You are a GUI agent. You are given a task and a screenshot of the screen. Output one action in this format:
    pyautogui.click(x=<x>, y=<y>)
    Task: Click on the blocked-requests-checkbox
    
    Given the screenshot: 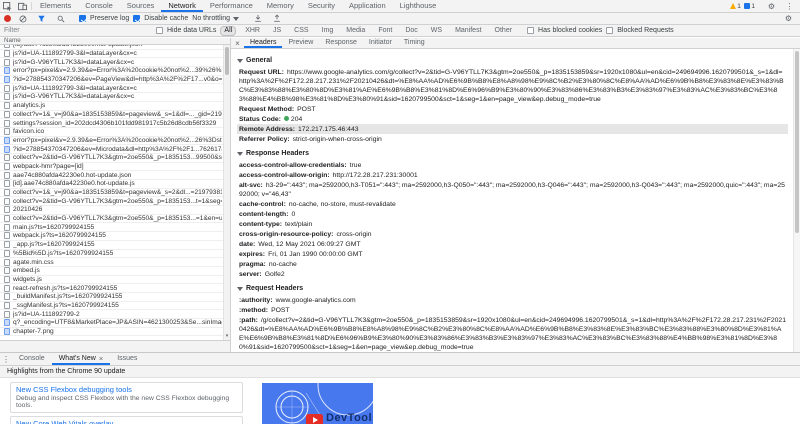 What is the action you would take?
    pyautogui.click(x=610, y=30)
    